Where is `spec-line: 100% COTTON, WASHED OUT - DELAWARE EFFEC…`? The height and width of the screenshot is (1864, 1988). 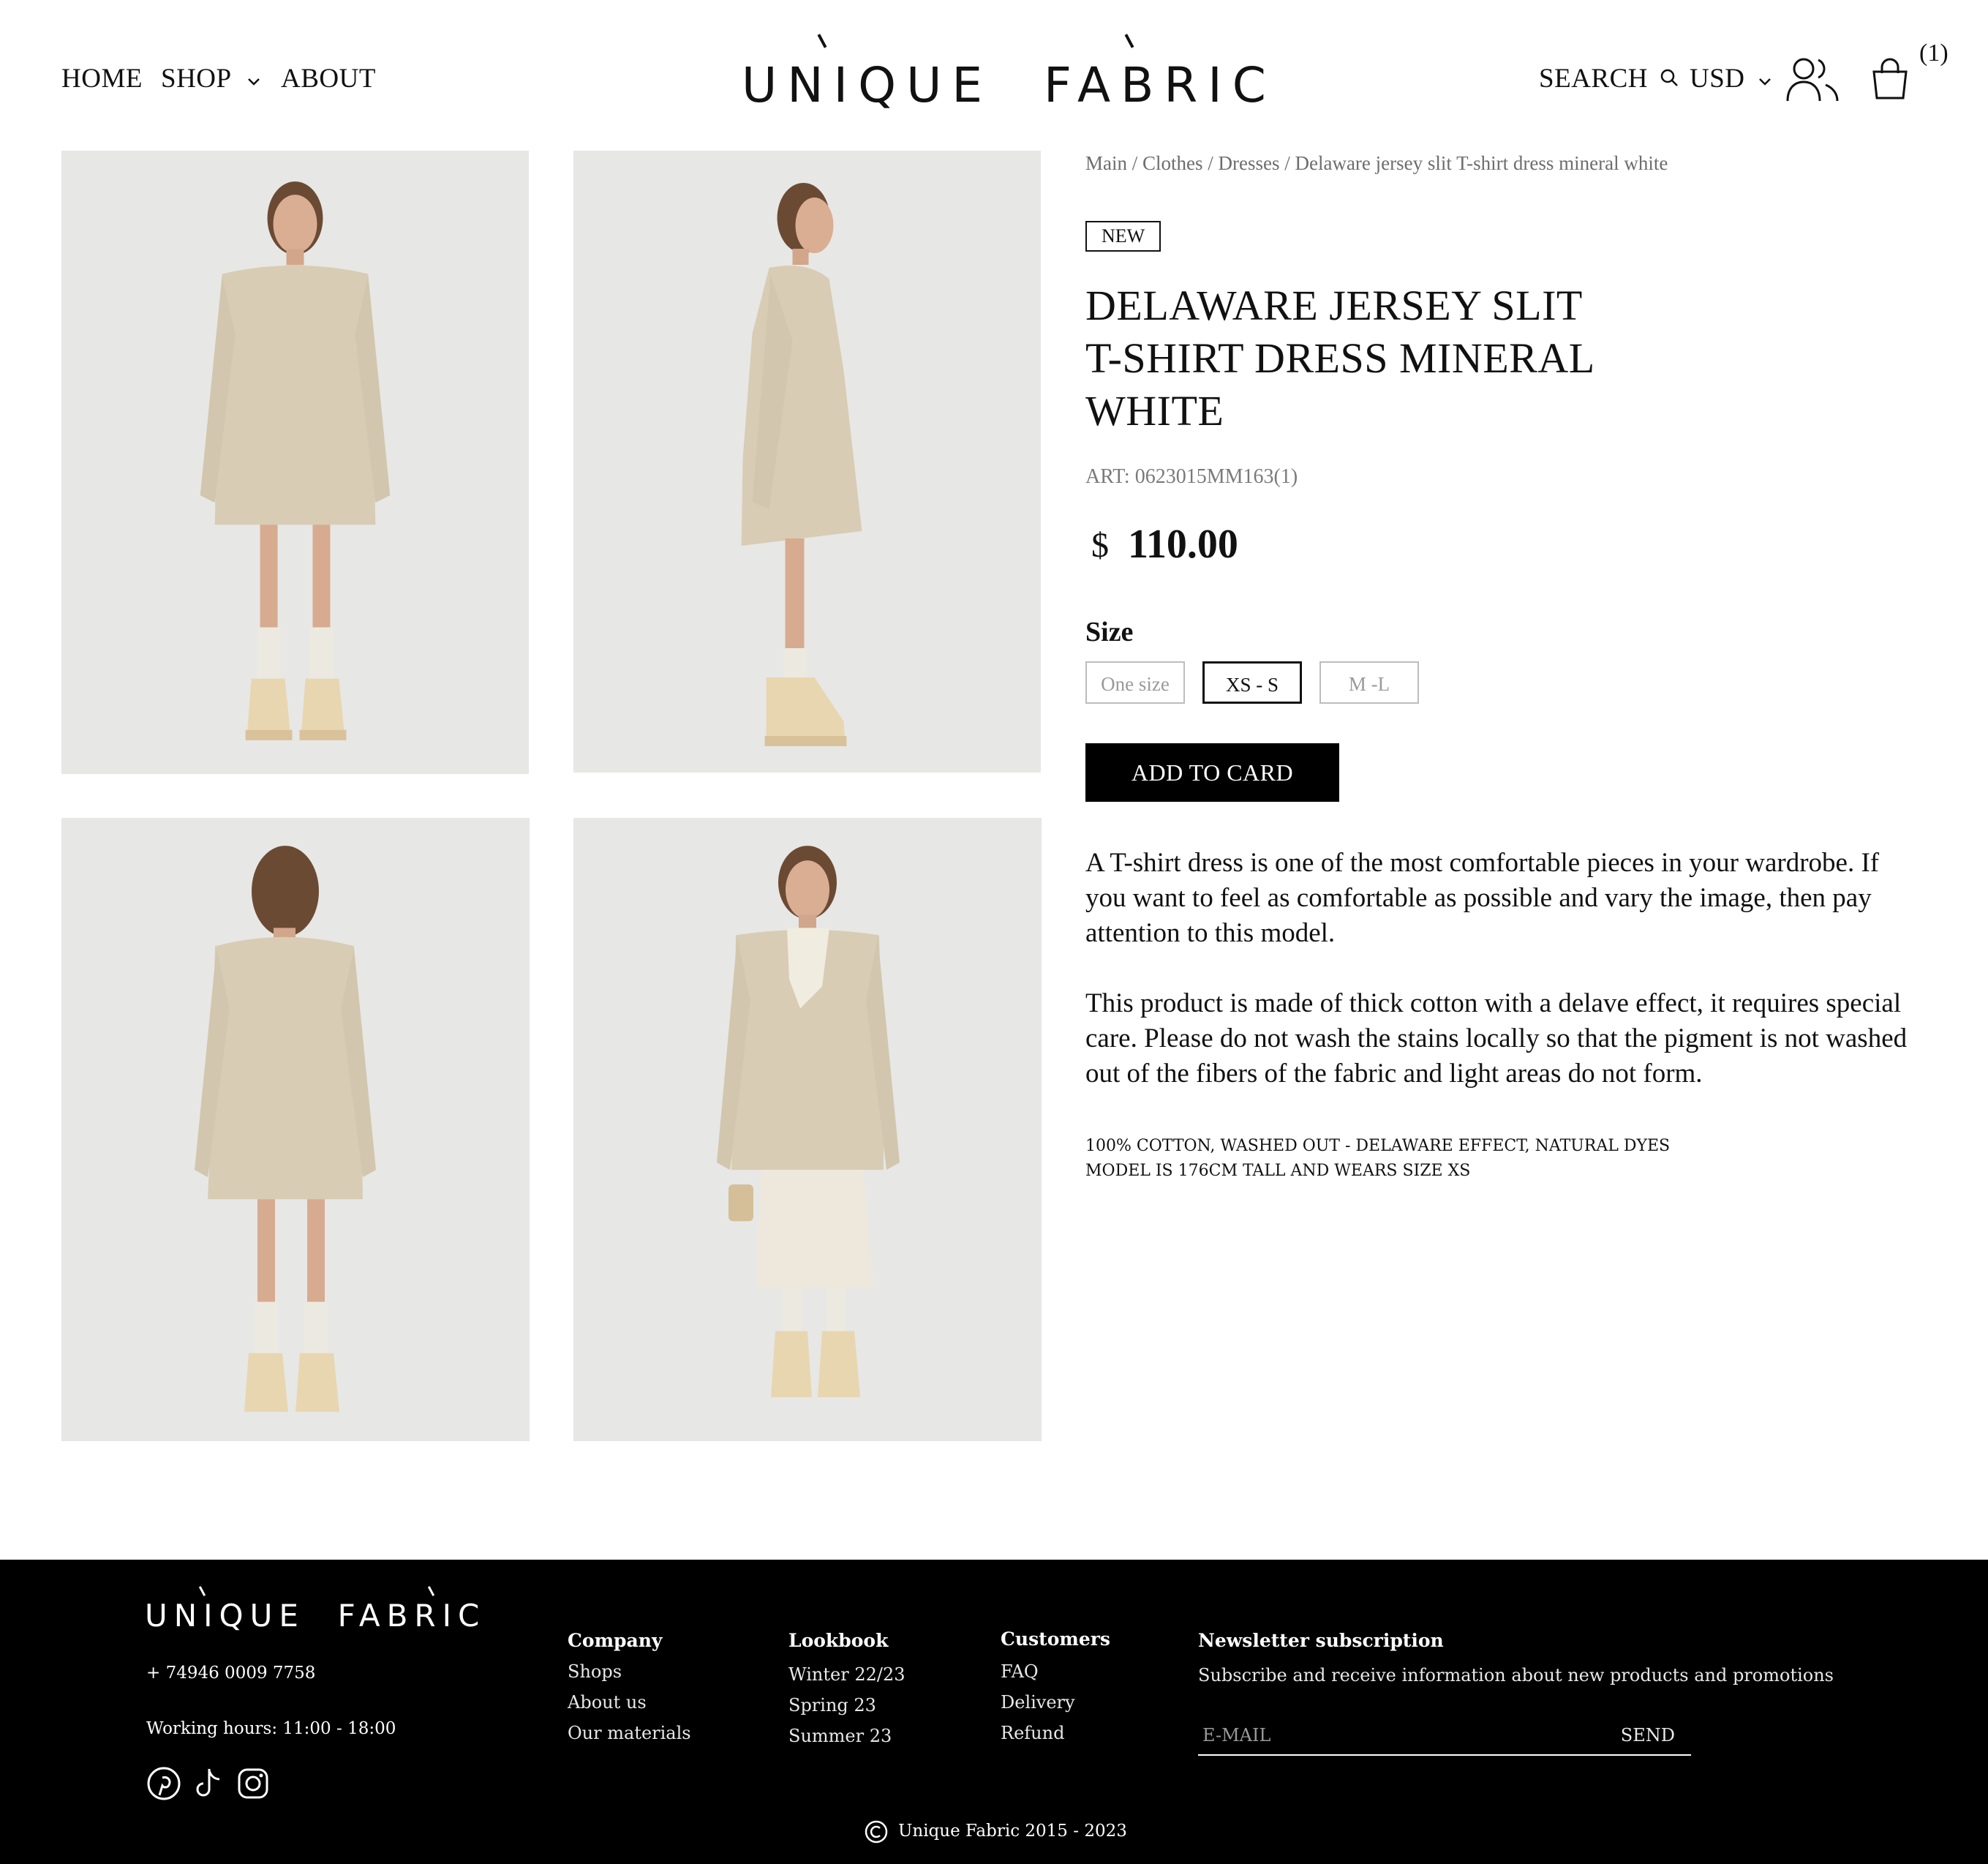 spec-line: 100% COTTON, WASHED OUT - DELAWARE EFFEC… is located at coordinates (1378, 1146).